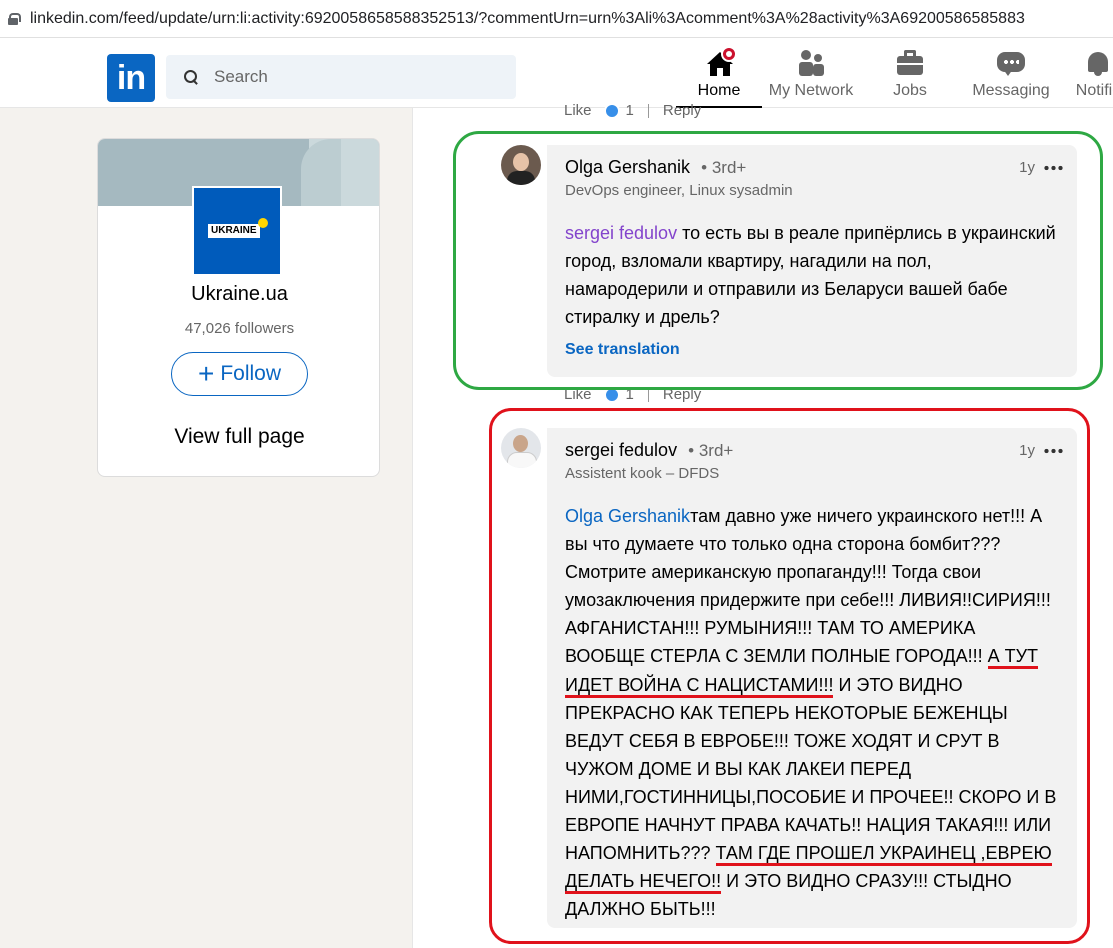 This screenshot has height=948, width=1113. Describe the element at coordinates (910, 90) in the screenshot. I see `nav-jobs-label: Jobs` at that location.